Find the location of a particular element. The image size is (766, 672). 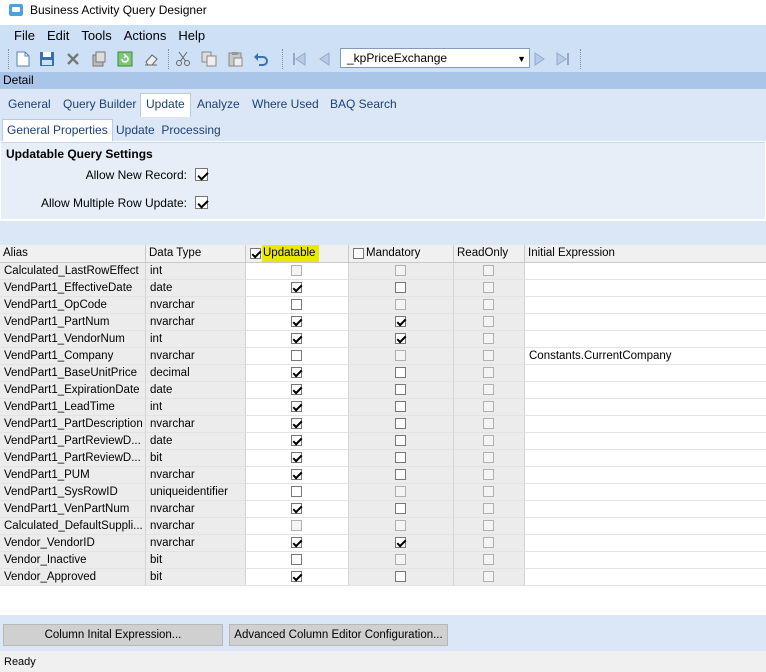

mandatory-header-checkbox is located at coordinates (358, 253).